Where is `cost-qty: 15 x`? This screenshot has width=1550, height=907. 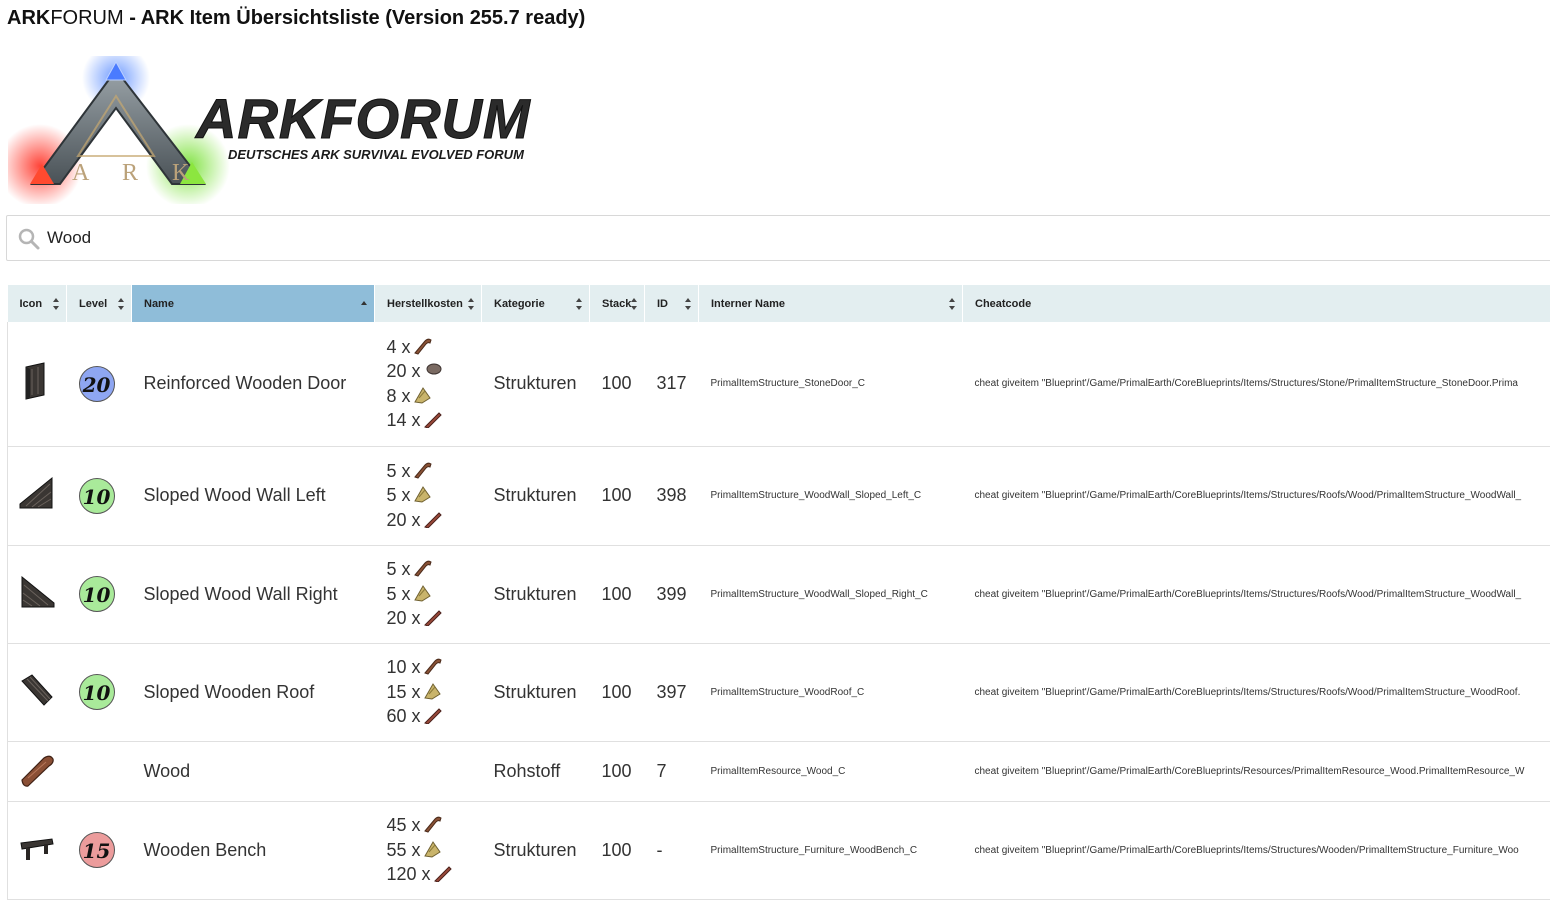 cost-qty: 15 x is located at coordinates (403, 691).